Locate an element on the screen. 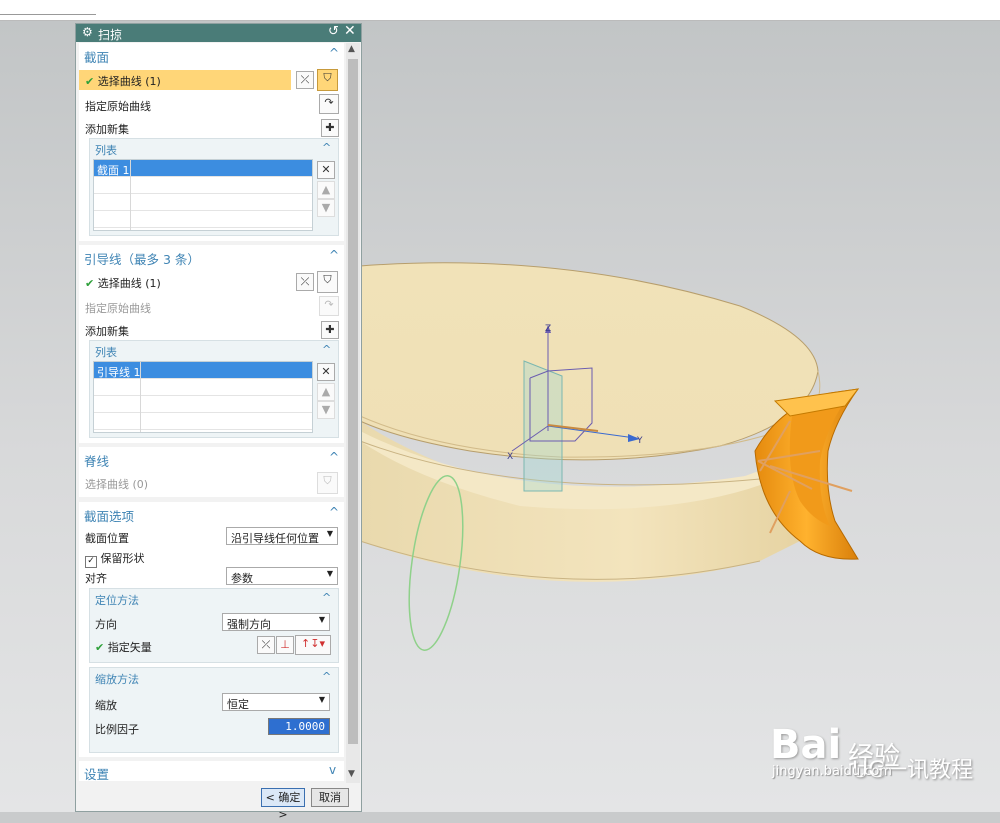 The width and height of the screenshot is (1000, 823). position-label: 截面位置 is located at coordinates (107, 538).